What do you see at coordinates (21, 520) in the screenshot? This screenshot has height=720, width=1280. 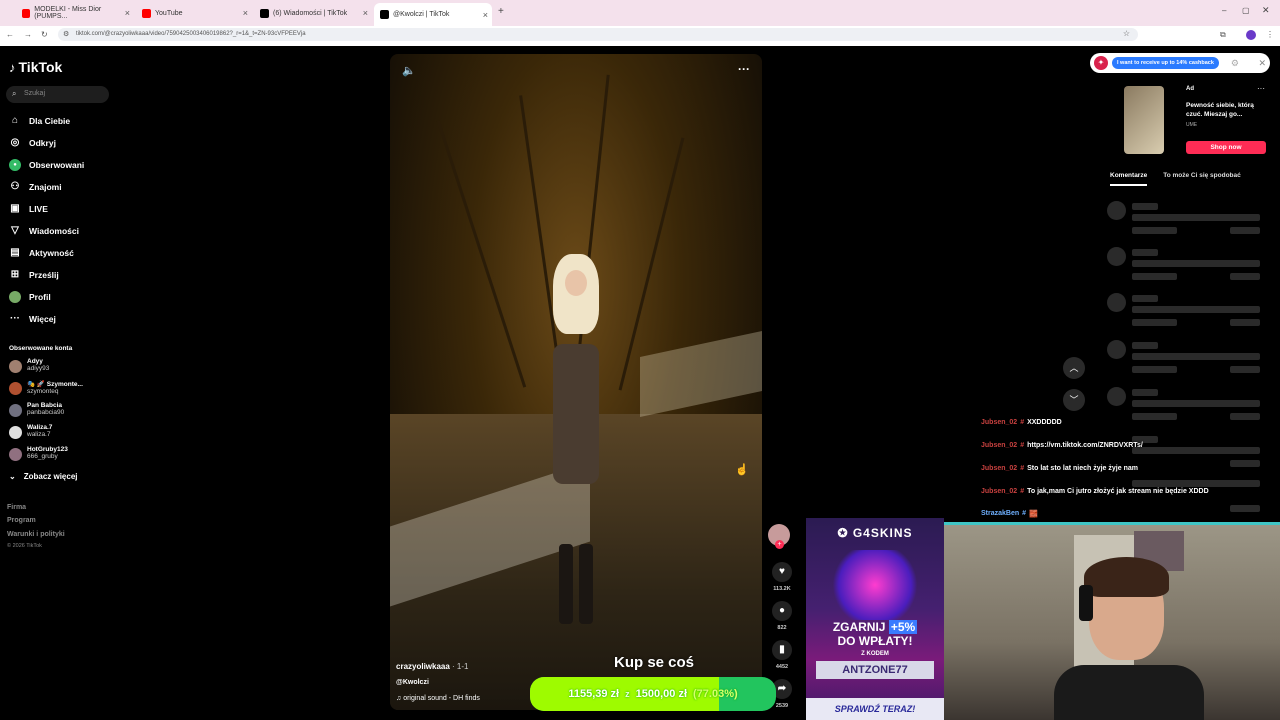 I see `footer-link: Program` at bounding box center [21, 520].